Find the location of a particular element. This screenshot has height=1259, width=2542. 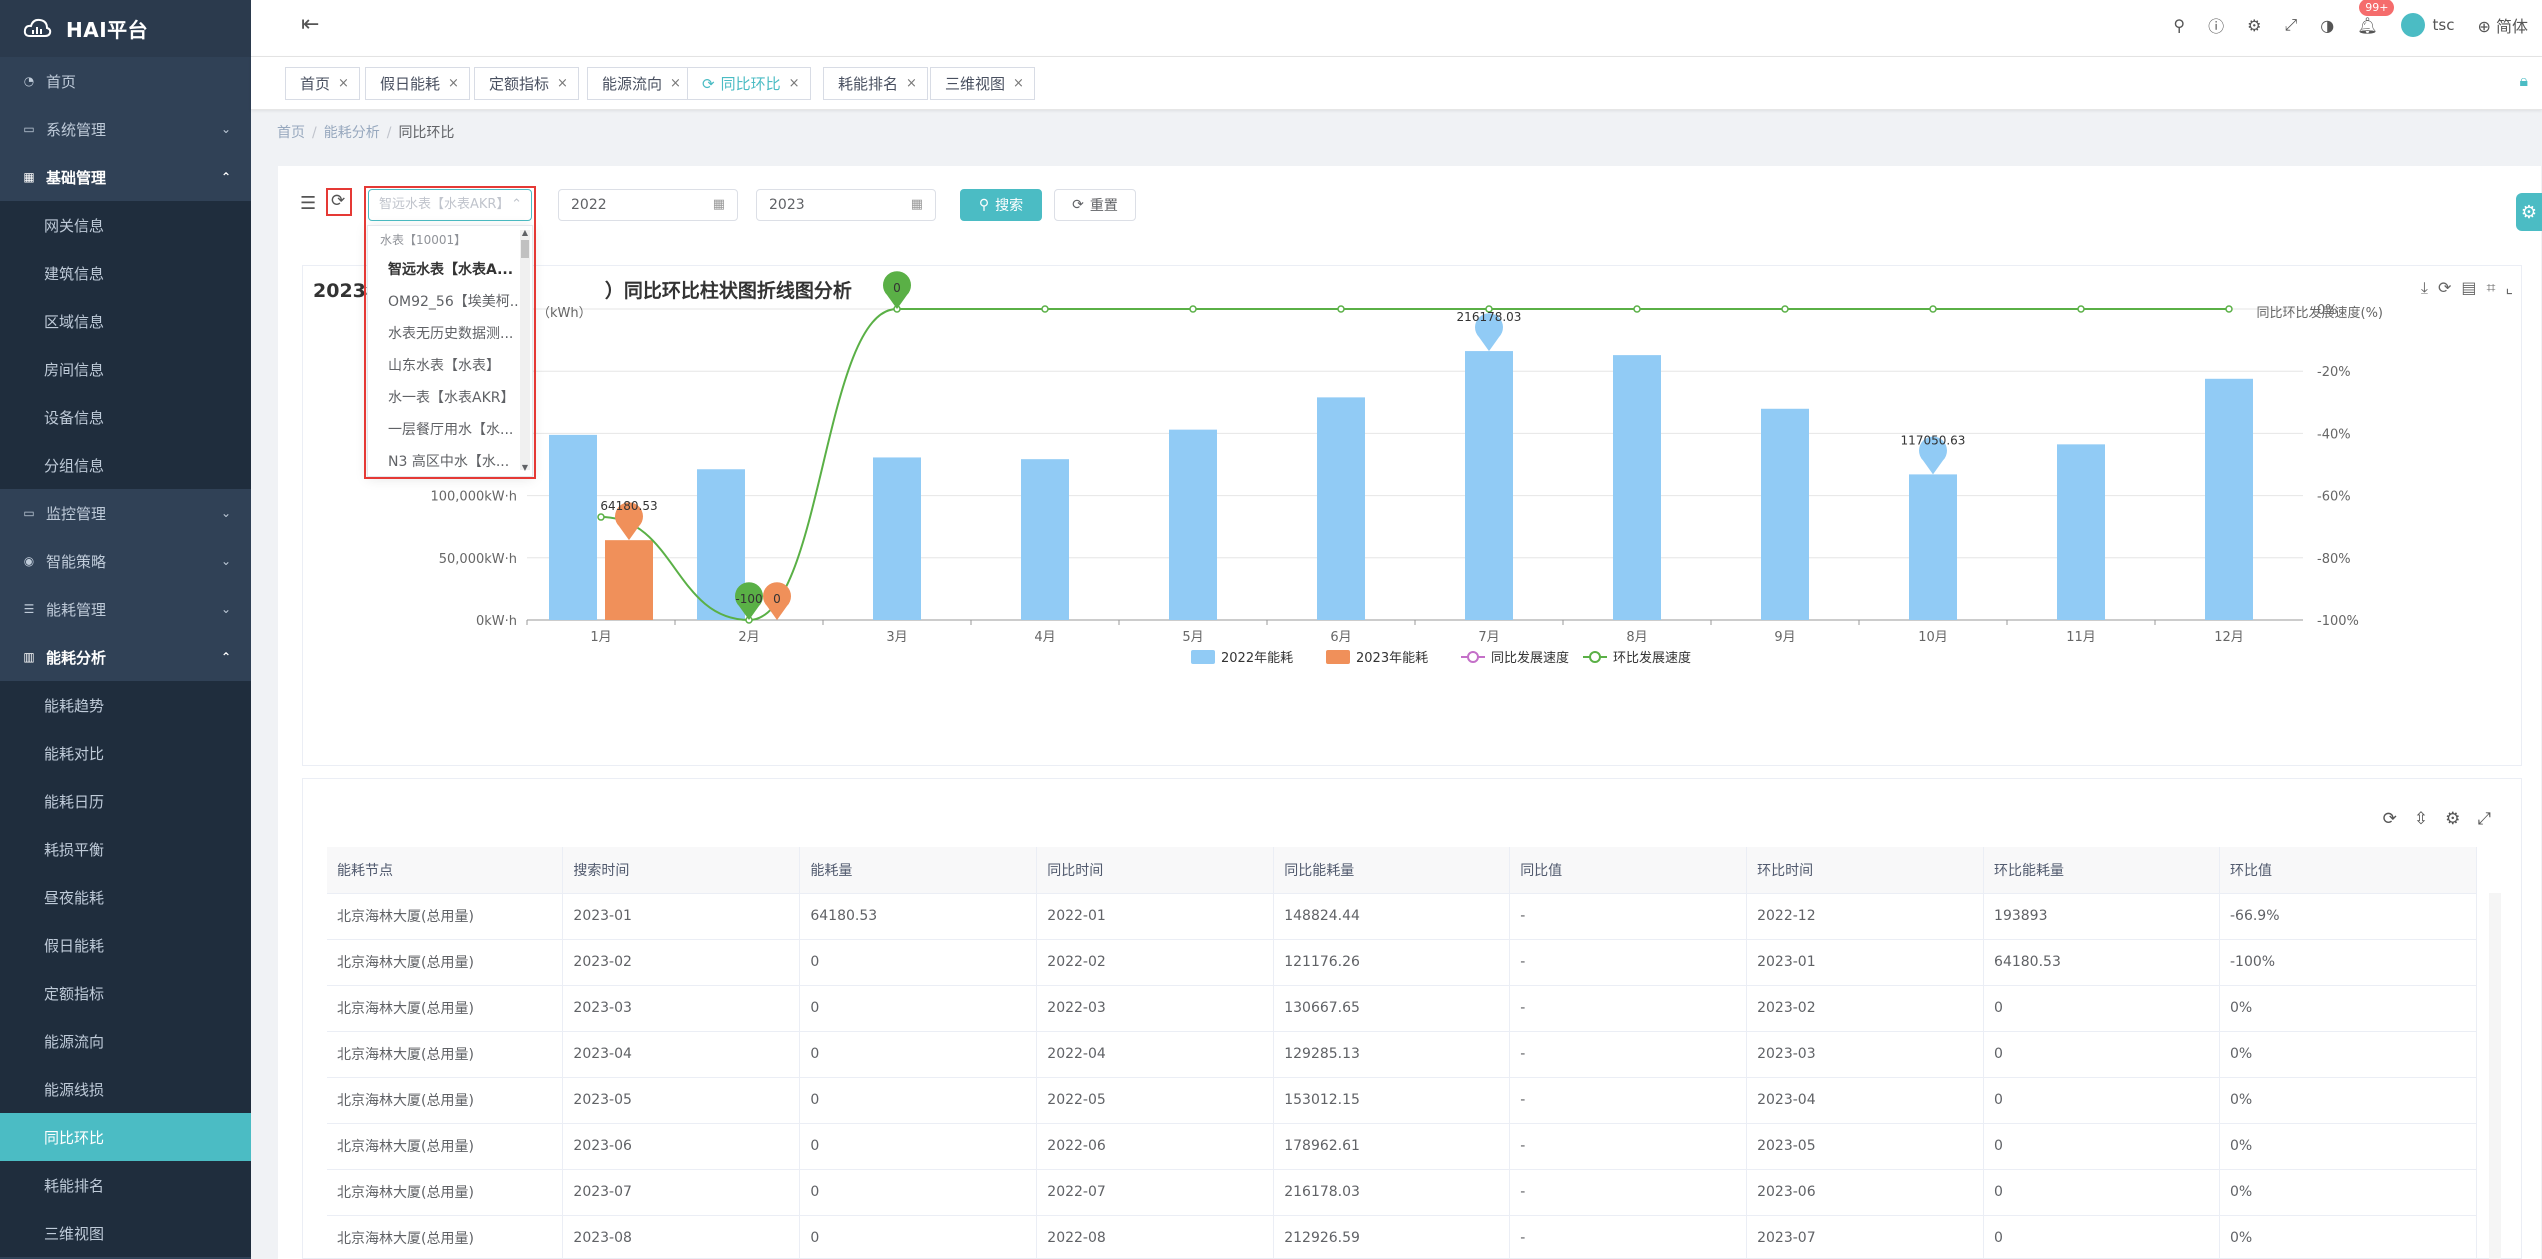

column-header: 环比值 is located at coordinates (2348, 870).